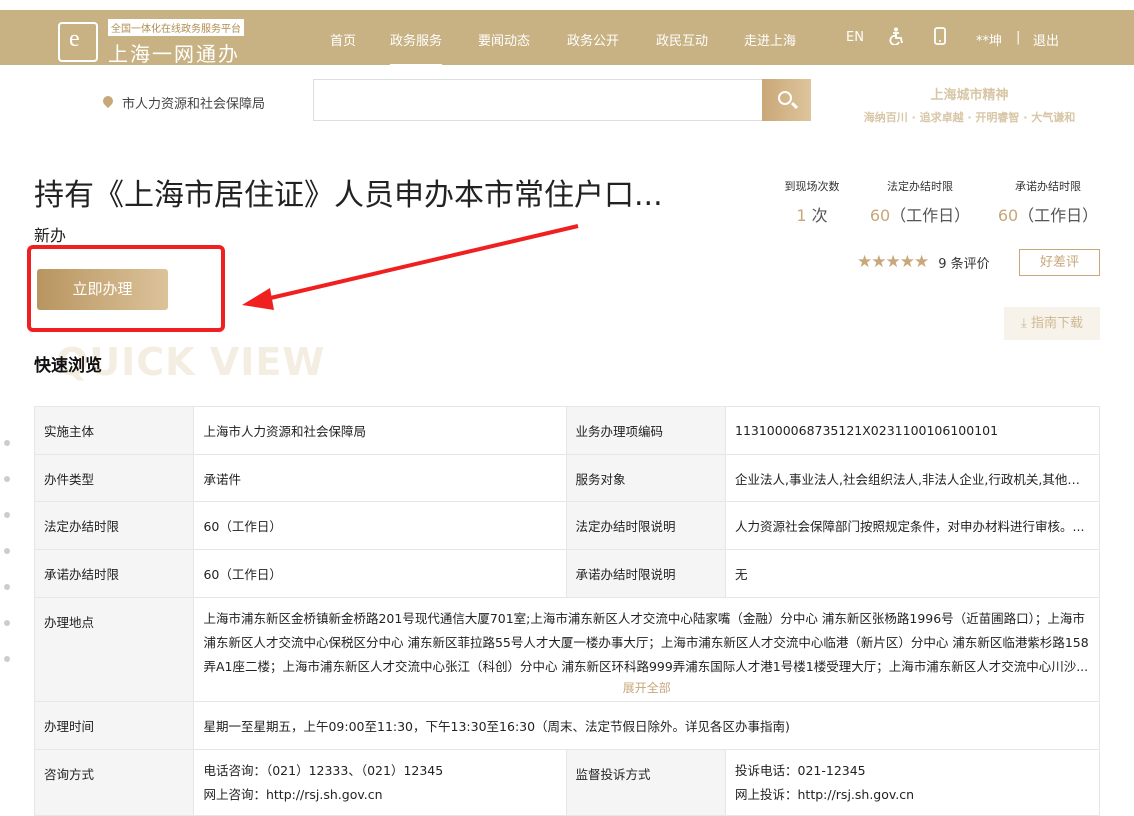  What do you see at coordinates (114, 430) in the screenshot?
I see `table-key: 实施主体` at bounding box center [114, 430].